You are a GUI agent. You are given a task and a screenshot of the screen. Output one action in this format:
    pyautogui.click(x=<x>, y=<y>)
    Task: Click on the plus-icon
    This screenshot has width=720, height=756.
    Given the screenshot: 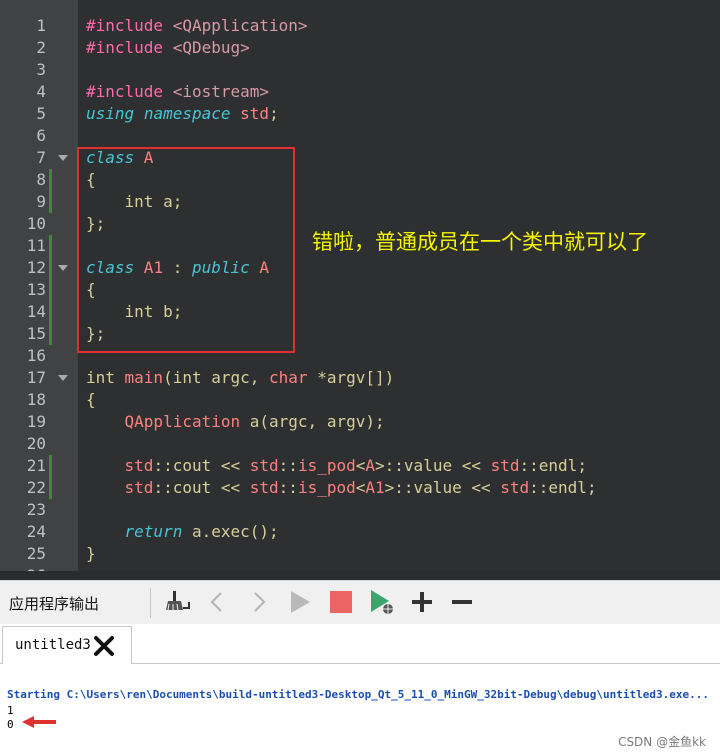 What is the action you would take?
    pyautogui.click(x=422, y=602)
    